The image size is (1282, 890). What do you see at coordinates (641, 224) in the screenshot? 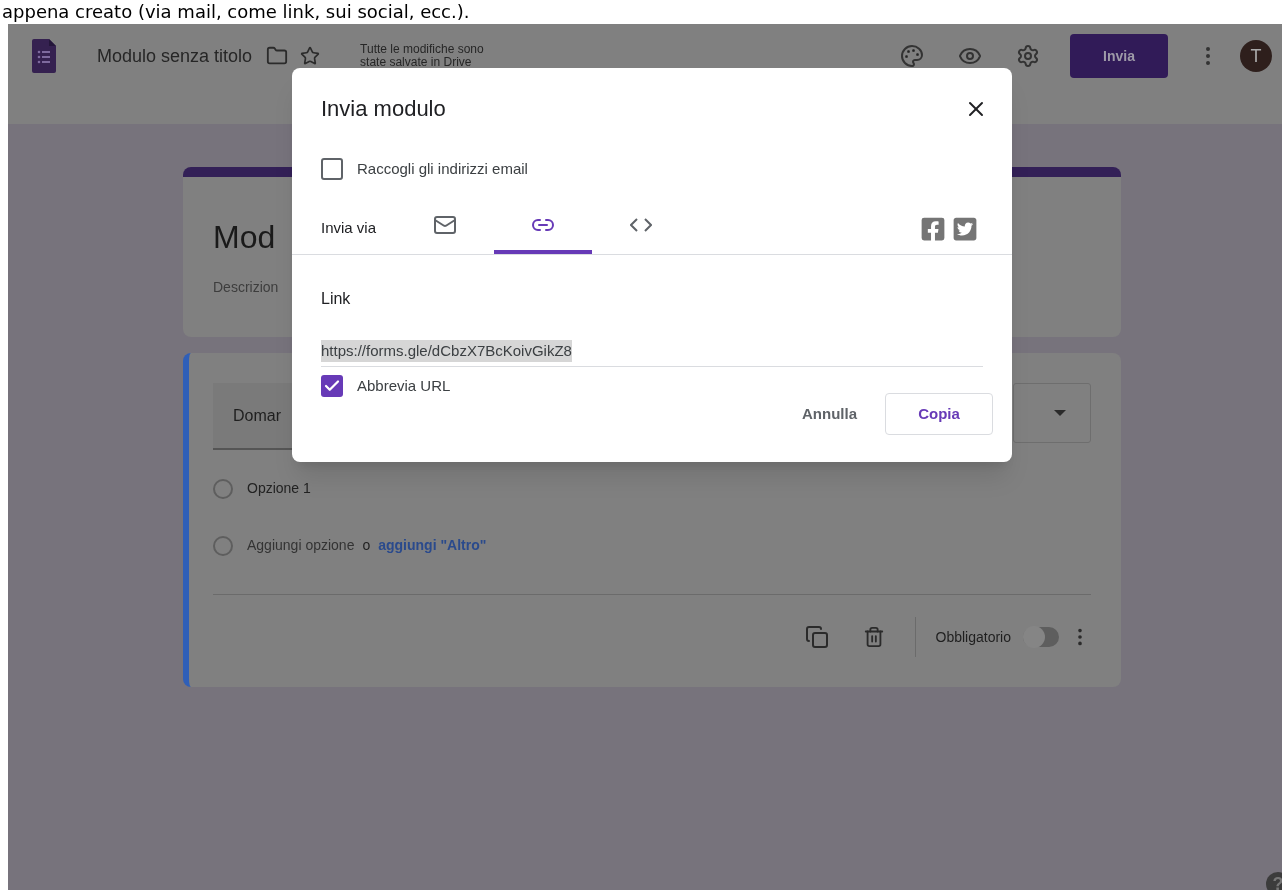
I see `code-brackets-icon` at bounding box center [641, 224].